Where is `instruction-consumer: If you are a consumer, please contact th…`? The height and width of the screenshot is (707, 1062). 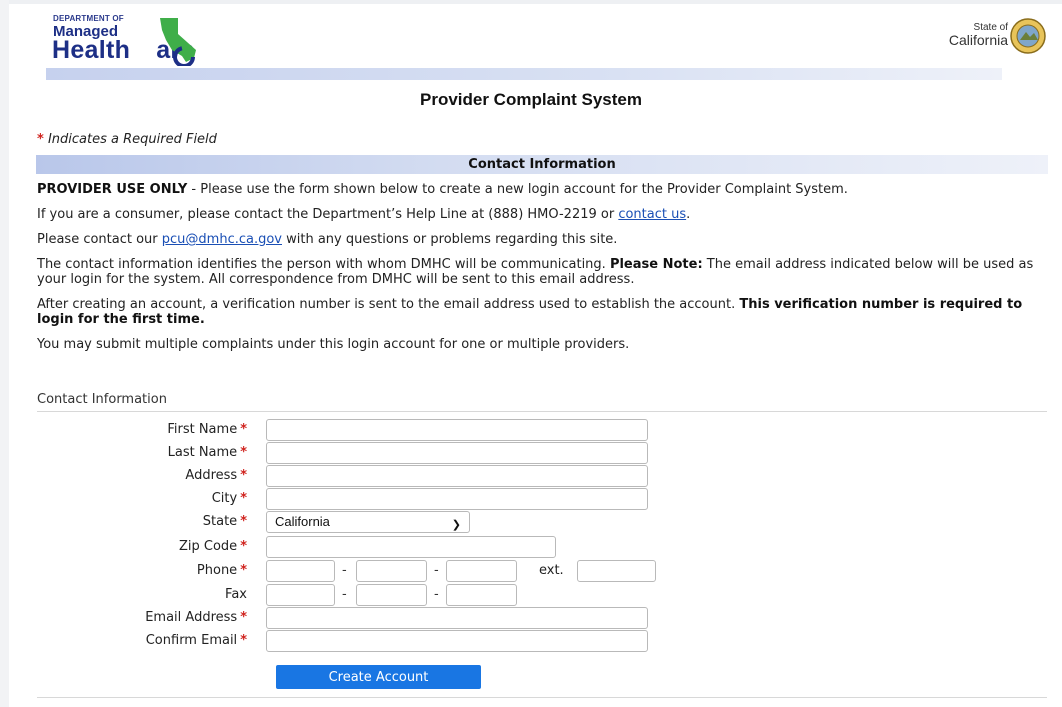
instruction-consumer: If you are a consumer, please contact th… is located at coordinates (364, 214).